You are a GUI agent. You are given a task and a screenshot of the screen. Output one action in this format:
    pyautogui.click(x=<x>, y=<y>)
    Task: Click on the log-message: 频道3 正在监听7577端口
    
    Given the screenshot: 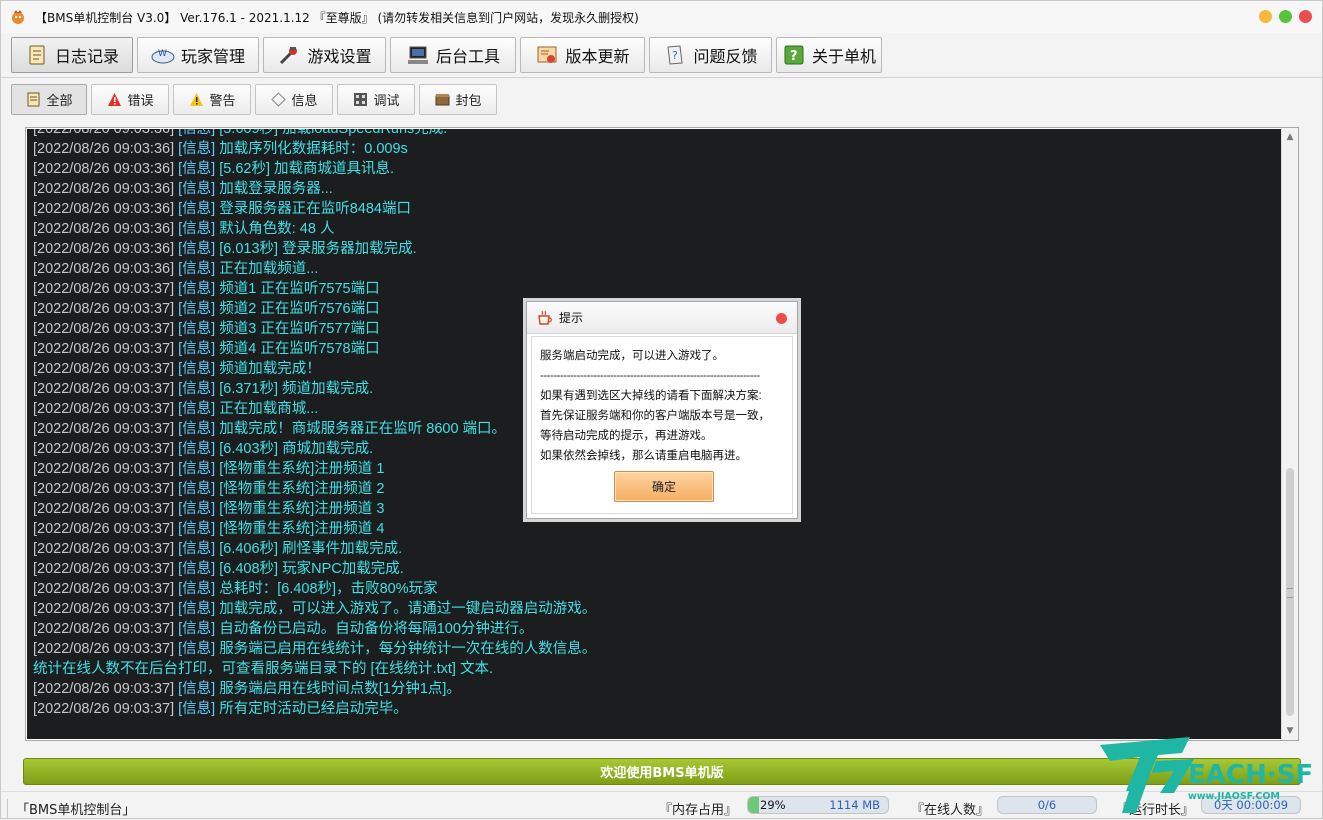 What is the action you would take?
    pyautogui.click(x=299, y=329)
    